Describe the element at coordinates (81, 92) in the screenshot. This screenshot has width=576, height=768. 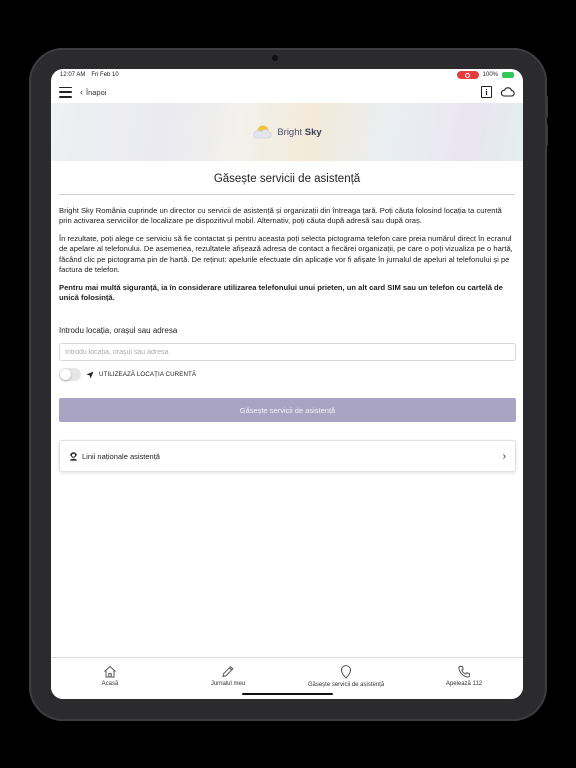
I see `chevron-left-icon: ‹` at that location.